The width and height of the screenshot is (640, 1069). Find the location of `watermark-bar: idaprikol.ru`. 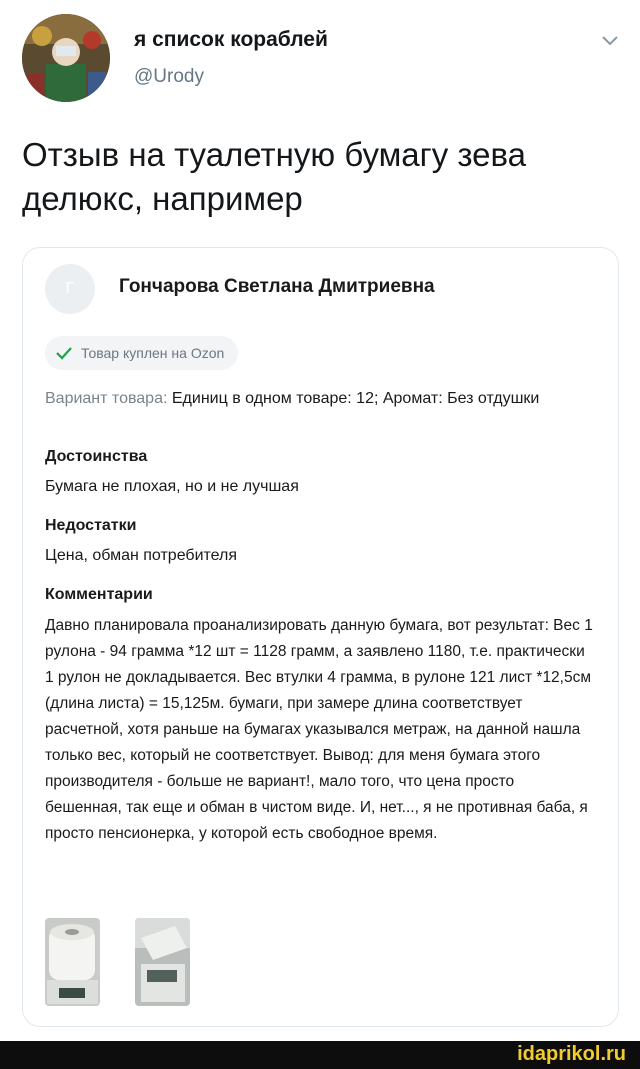

watermark-bar: idaprikol.ru is located at coordinates (320, 1055).